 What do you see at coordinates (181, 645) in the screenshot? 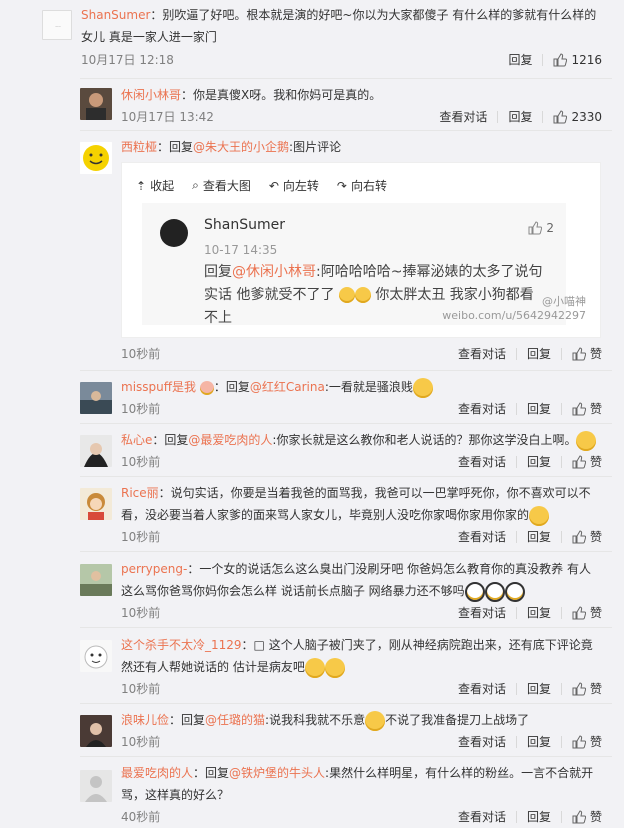
I see `comment-username: 这个杀手不太冷_1129` at bounding box center [181, 645].